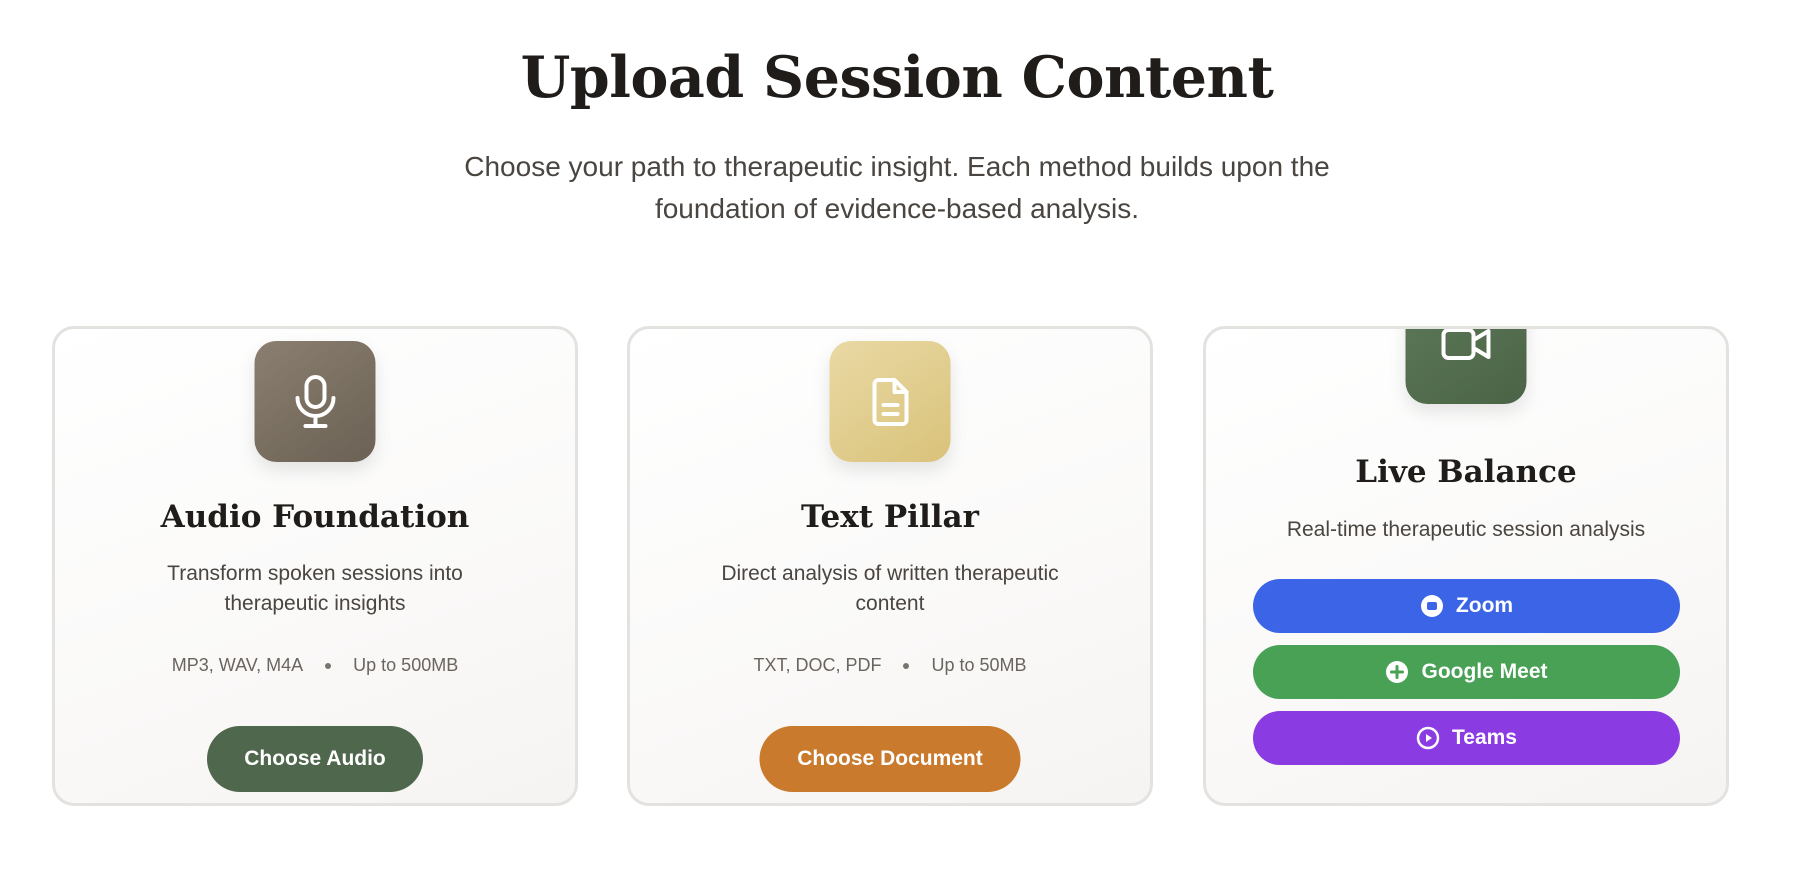 The width and height of the screenshot is (1794, 874). What do you see at coordinates (1466, 529) in the screenshot?
I see `card-description: Real-time therapeutic session analysis` at bounding box center [1466, 529].